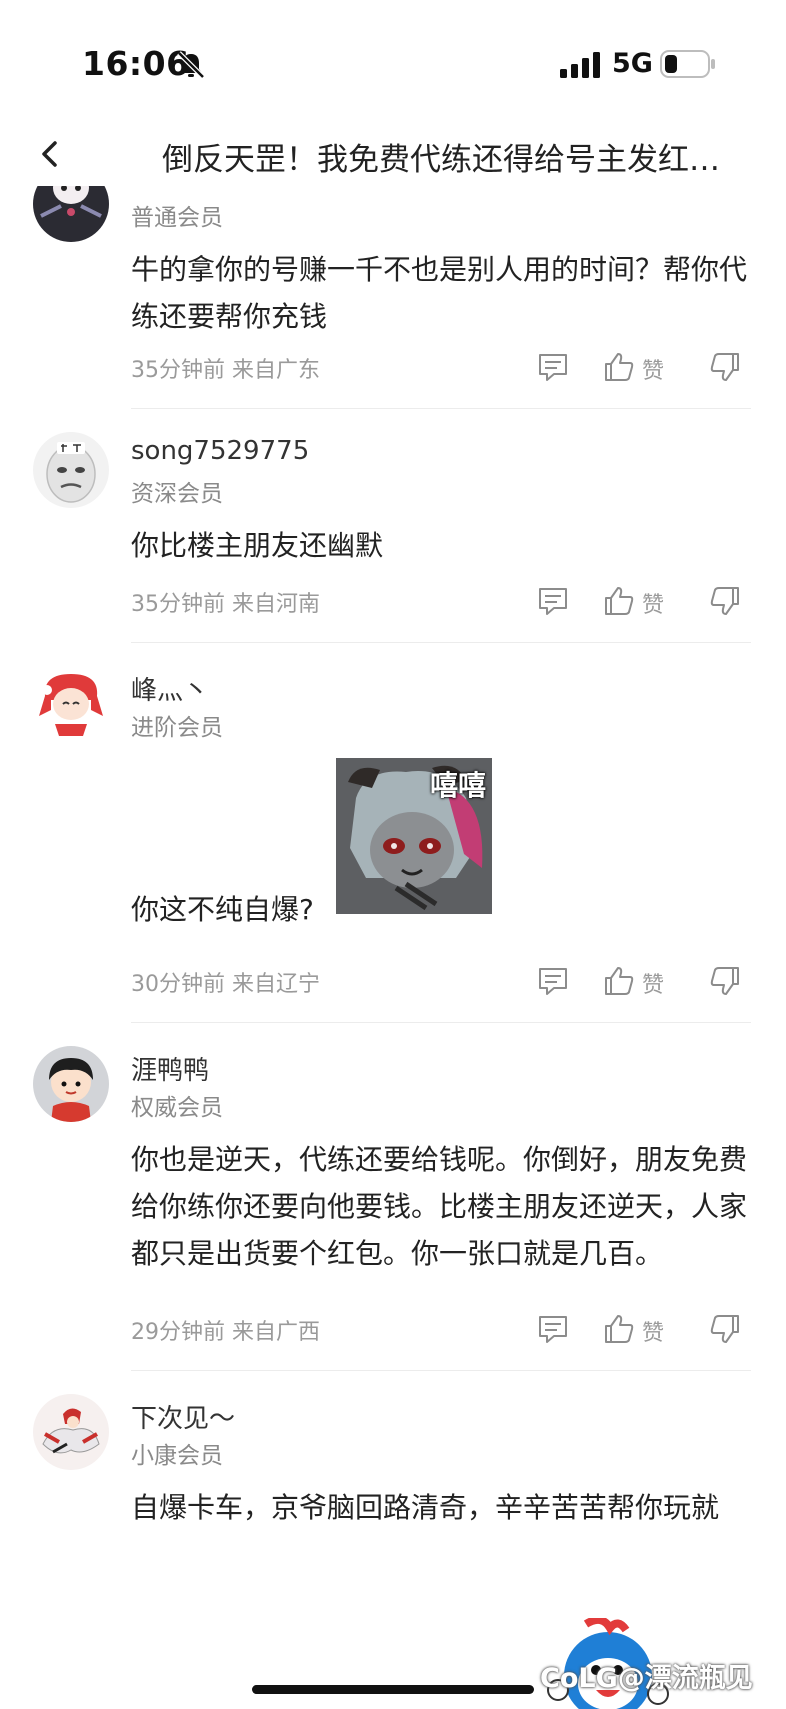 This screenshot has height=1709, width=786. I want to click on sticker-caption: 嘻嘻, so click(457, 785).